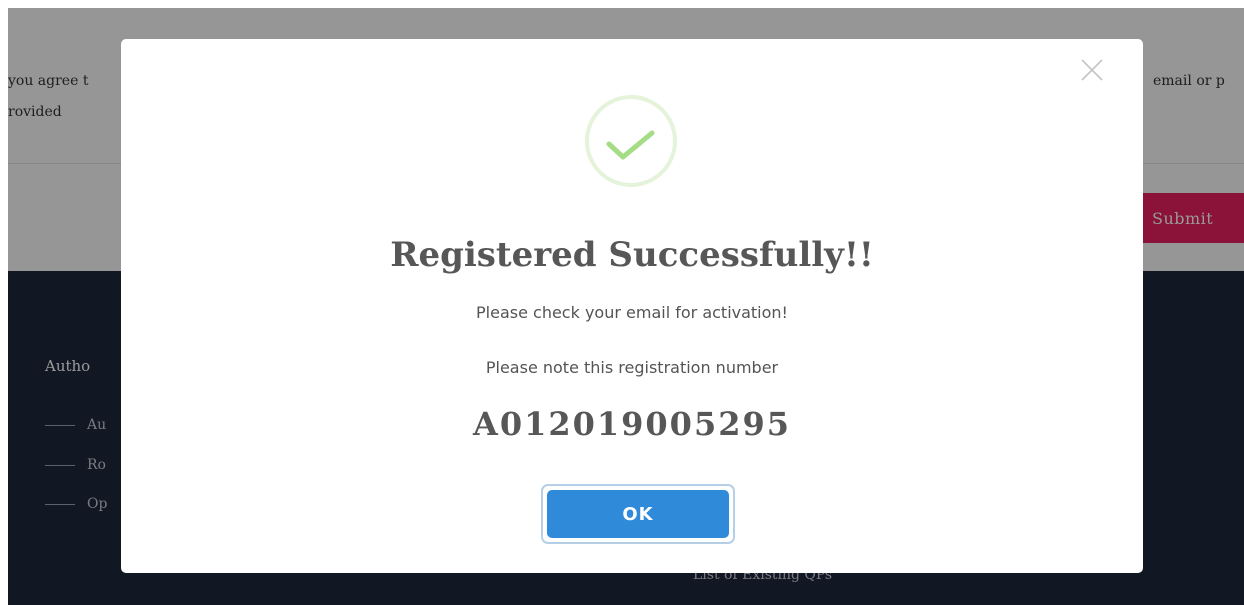  I want to click on registration-note: Please note this registration number, so click(632, 367).